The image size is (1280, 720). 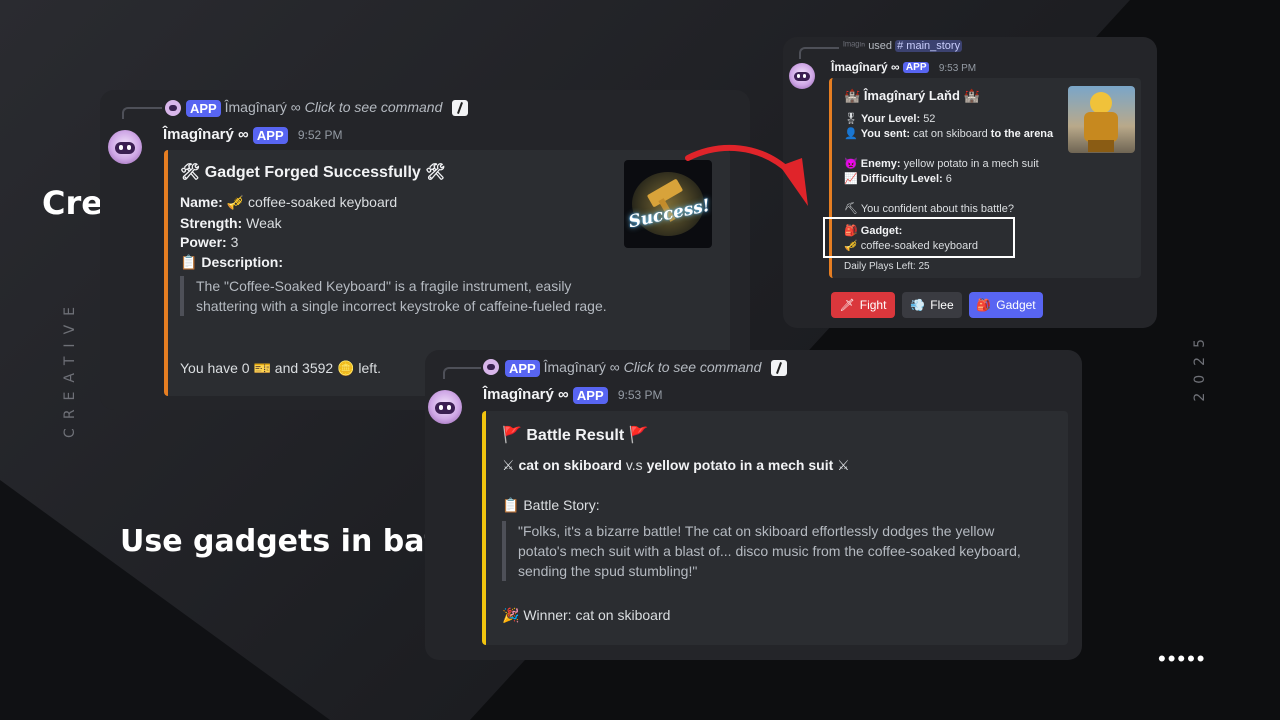 What do you see at coordinates (320, 135) in the screenshot?
I see `timestamp: 9:52 PM` at bounding box center [320, 135].